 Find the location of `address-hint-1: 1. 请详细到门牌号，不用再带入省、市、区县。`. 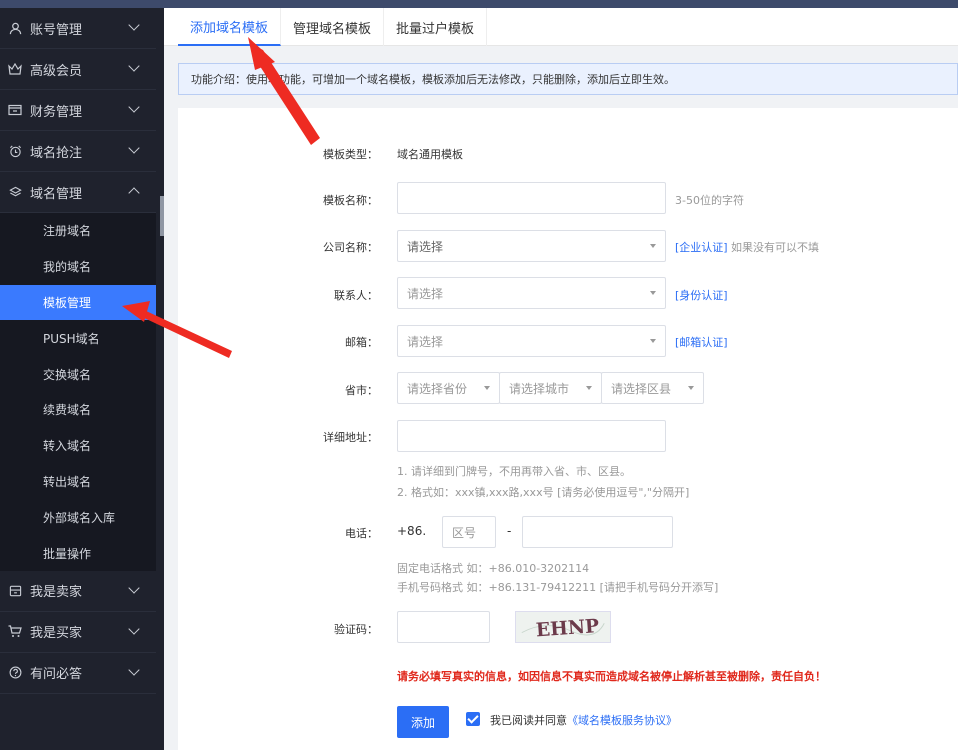

address-hint-1: 1. 请详细到门牌号，不用再带入省、市、区县。 is located at coordinates (514, 471).